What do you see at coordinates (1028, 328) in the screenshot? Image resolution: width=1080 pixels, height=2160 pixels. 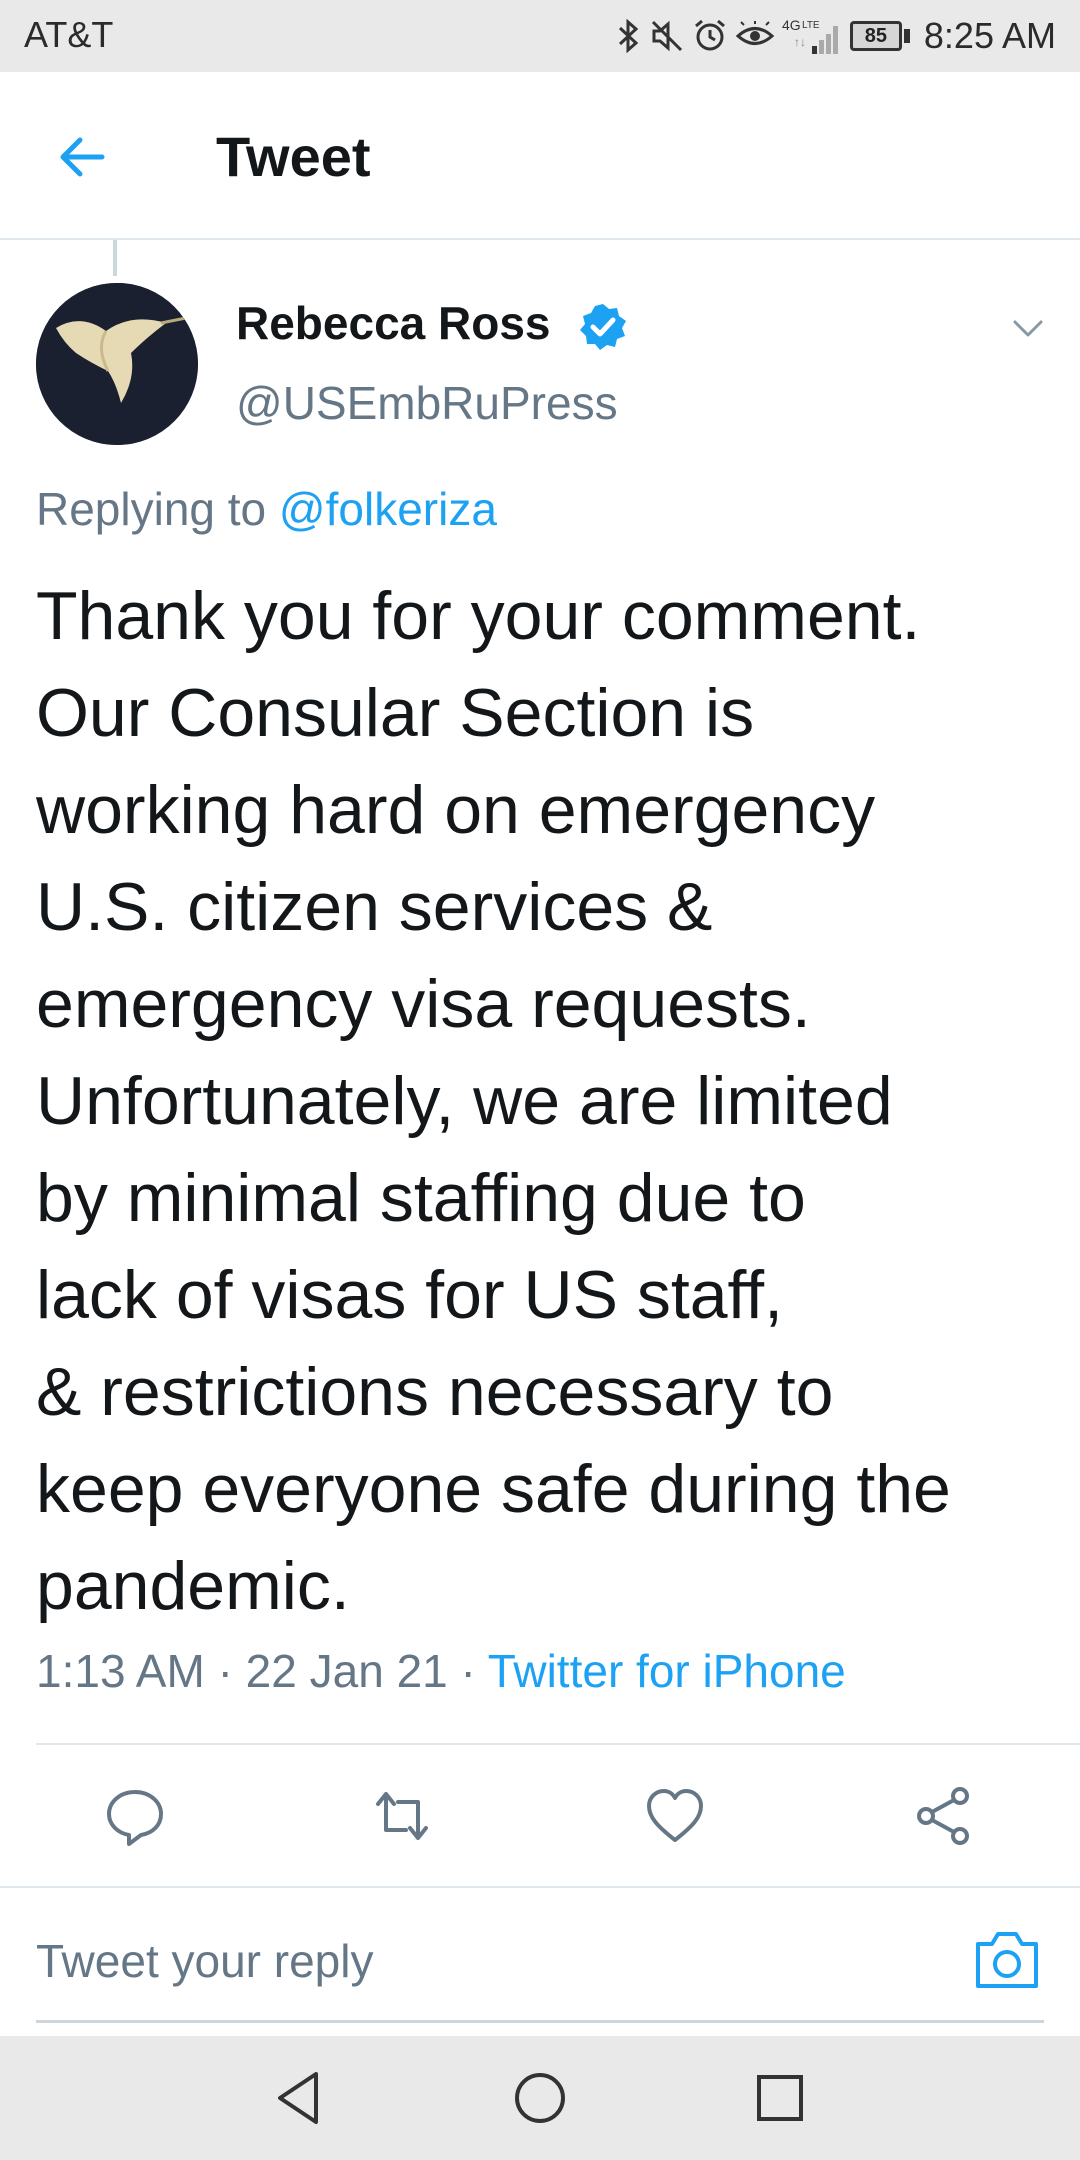 I see `chevron-down-icon` at bounding box center [1028, 328].